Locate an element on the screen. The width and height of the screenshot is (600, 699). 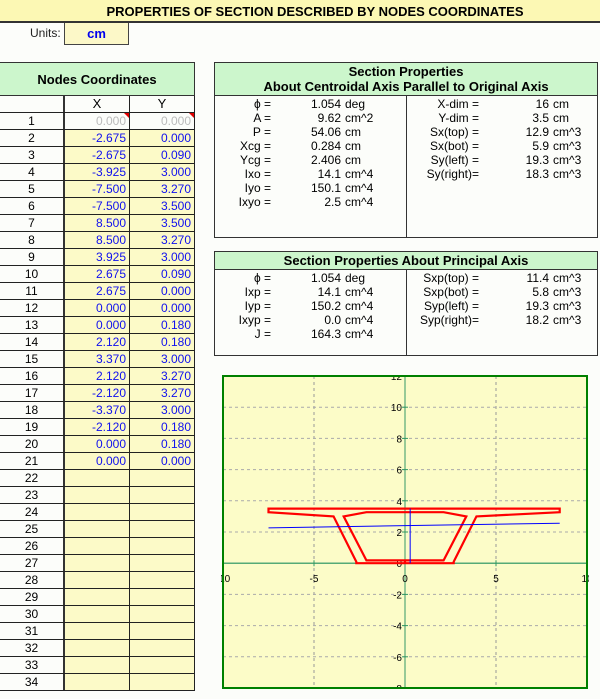
property-label: Y-dim = is located at coordinates (458, 118).